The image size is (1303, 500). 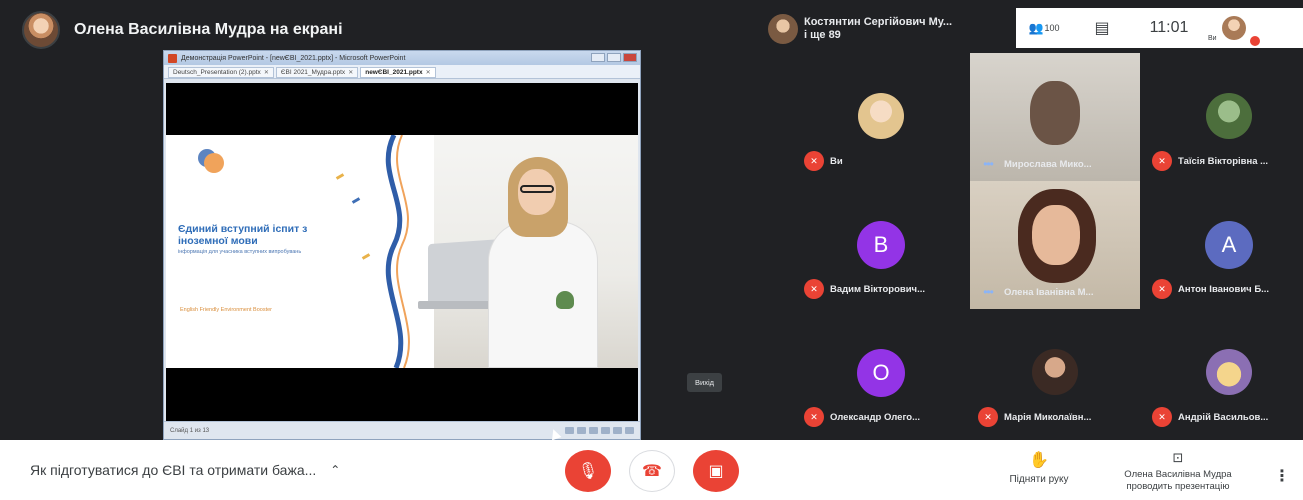 I want to click on woman-image, so click(x=543, y=294).